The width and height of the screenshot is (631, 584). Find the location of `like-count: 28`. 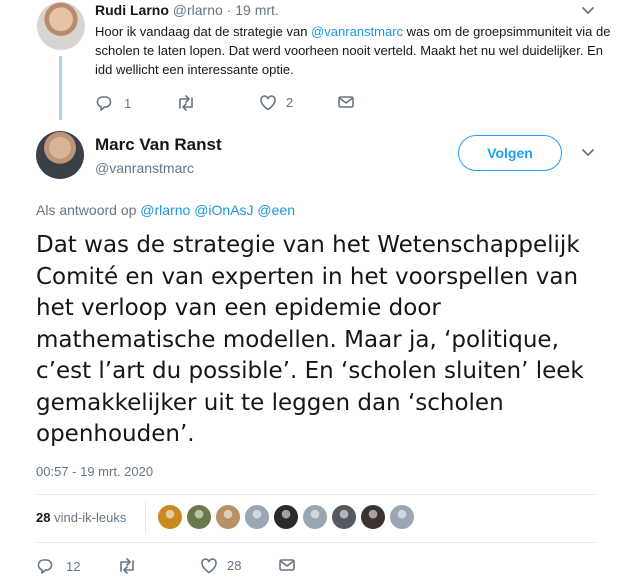

like-count: 28 is located at coordinates (234, 565).